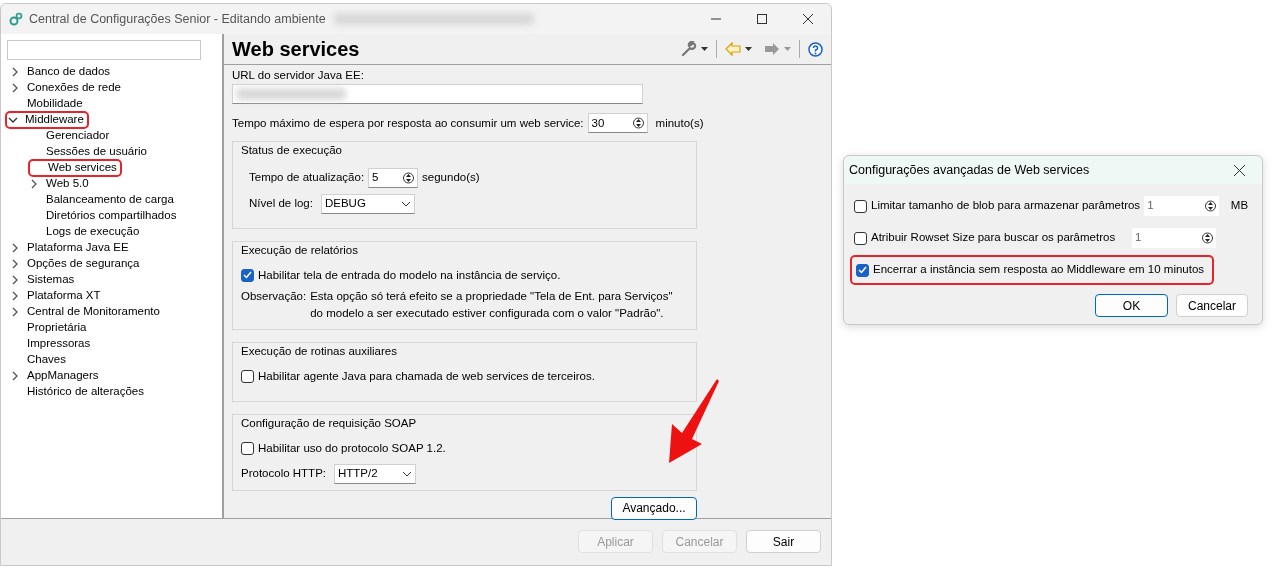 This screenshot has height=570, width=1275. Describe the element at coordinates (679, 123) in the screenshot. I see `unit-label: minuto(s)` at that location.